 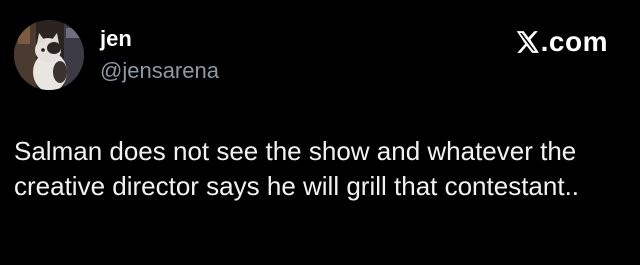 I want to click on x-logo-icon, so click(x=527, y=42).